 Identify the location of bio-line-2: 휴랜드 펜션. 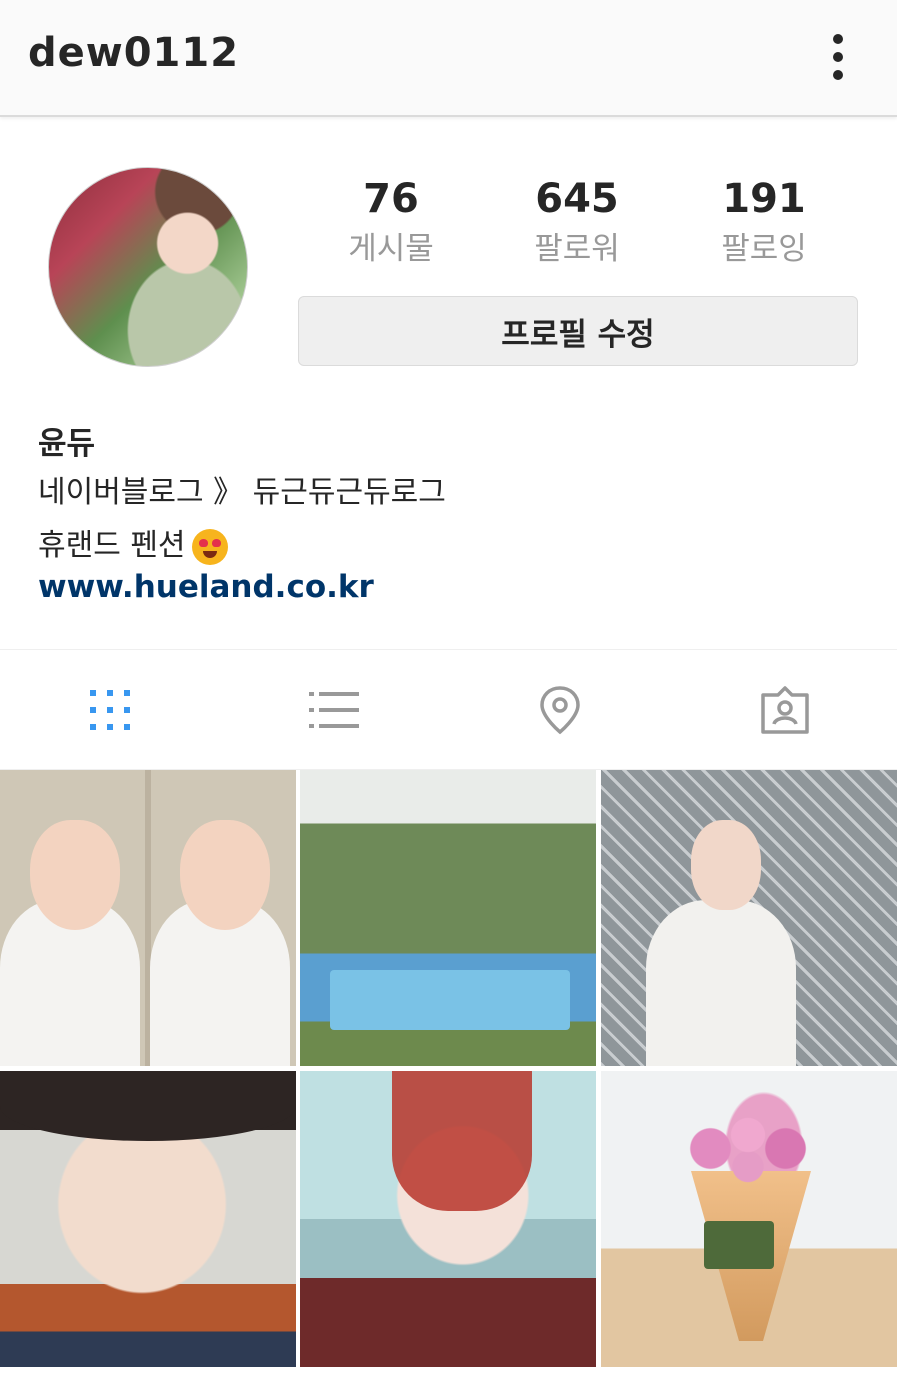
(133, 542).